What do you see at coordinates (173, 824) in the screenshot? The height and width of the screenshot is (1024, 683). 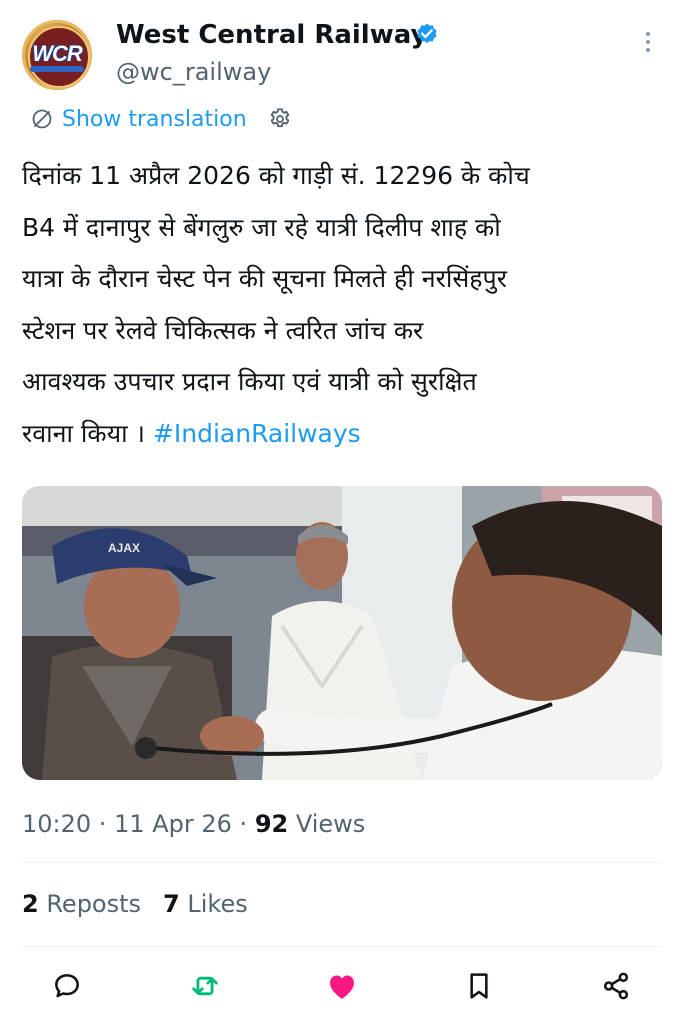 I see `tweet-date: 11 Apr 26` at bounding box center [173, 824].